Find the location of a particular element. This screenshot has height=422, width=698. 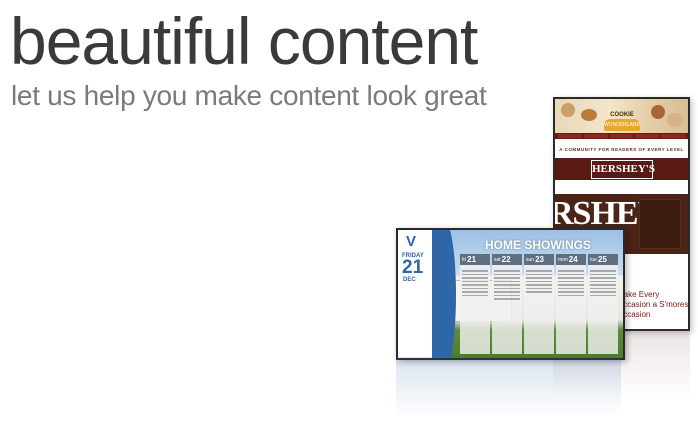

column-num: 22 is located at coordinates (506, 259).